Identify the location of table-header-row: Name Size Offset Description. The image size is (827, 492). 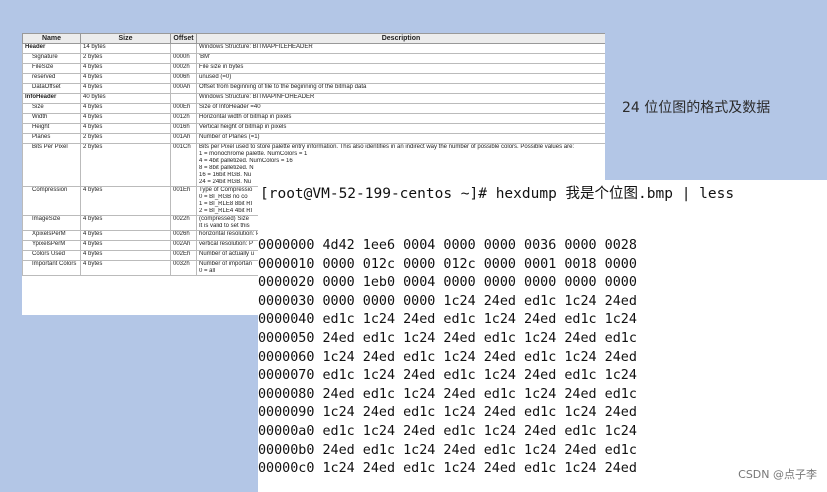
(313, 38).